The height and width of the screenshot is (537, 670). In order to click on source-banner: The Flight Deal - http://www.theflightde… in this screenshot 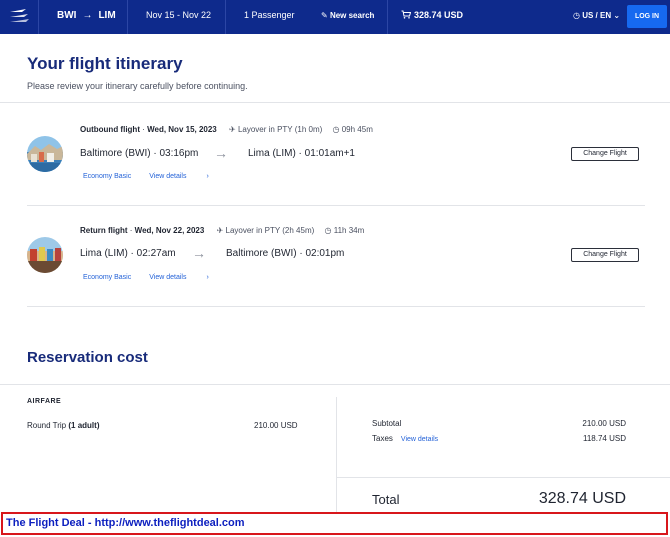, I will do `click(334, 523)`.